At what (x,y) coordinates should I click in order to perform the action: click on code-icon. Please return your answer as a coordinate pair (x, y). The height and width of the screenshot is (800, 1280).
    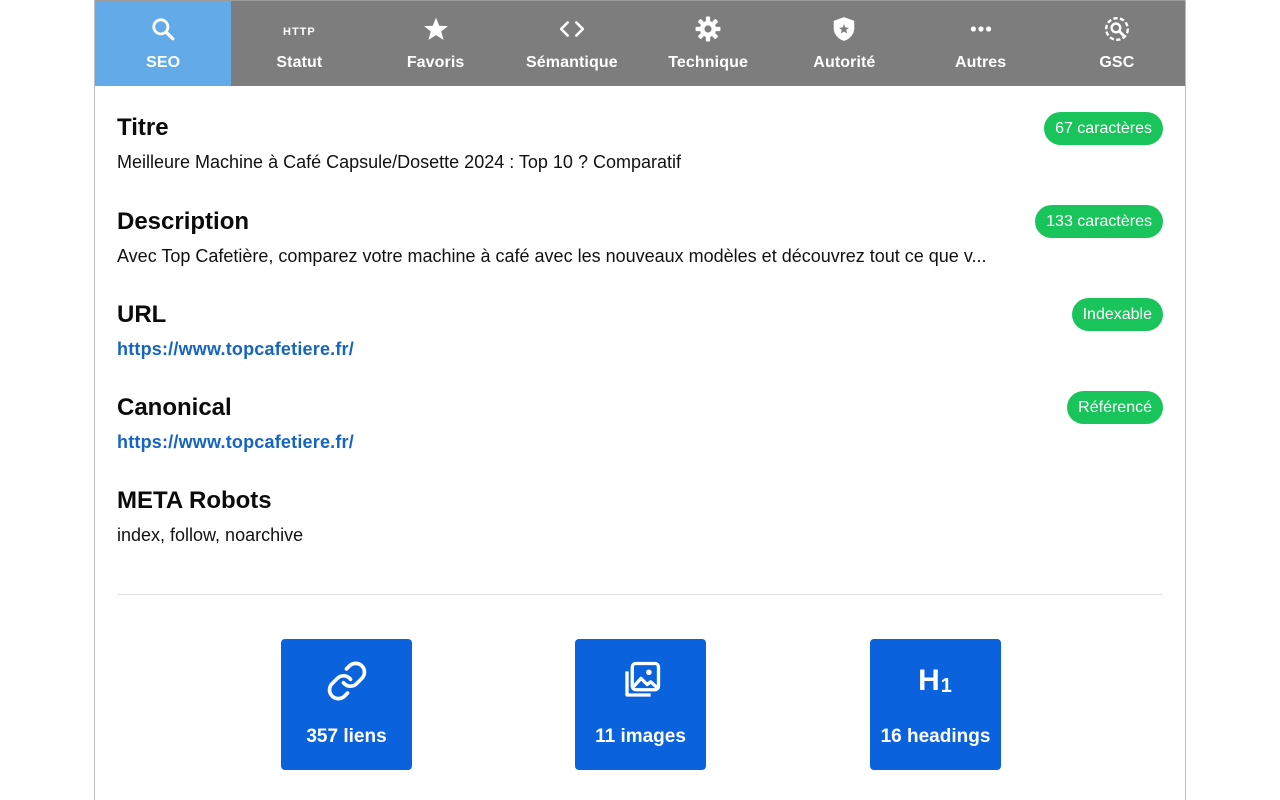
    Looking at the image, I should click on (572, 29).